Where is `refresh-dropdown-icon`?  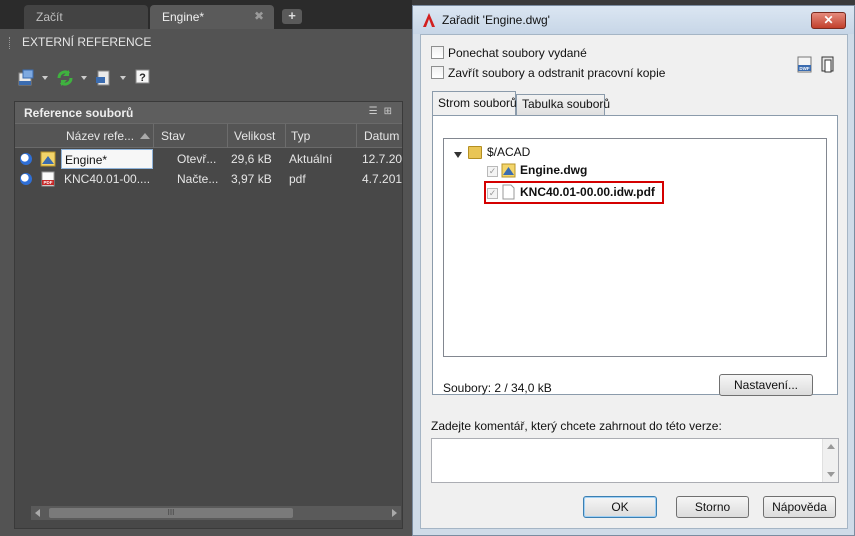
refresh-dropdown-icon is located at coordinates (84, 78).